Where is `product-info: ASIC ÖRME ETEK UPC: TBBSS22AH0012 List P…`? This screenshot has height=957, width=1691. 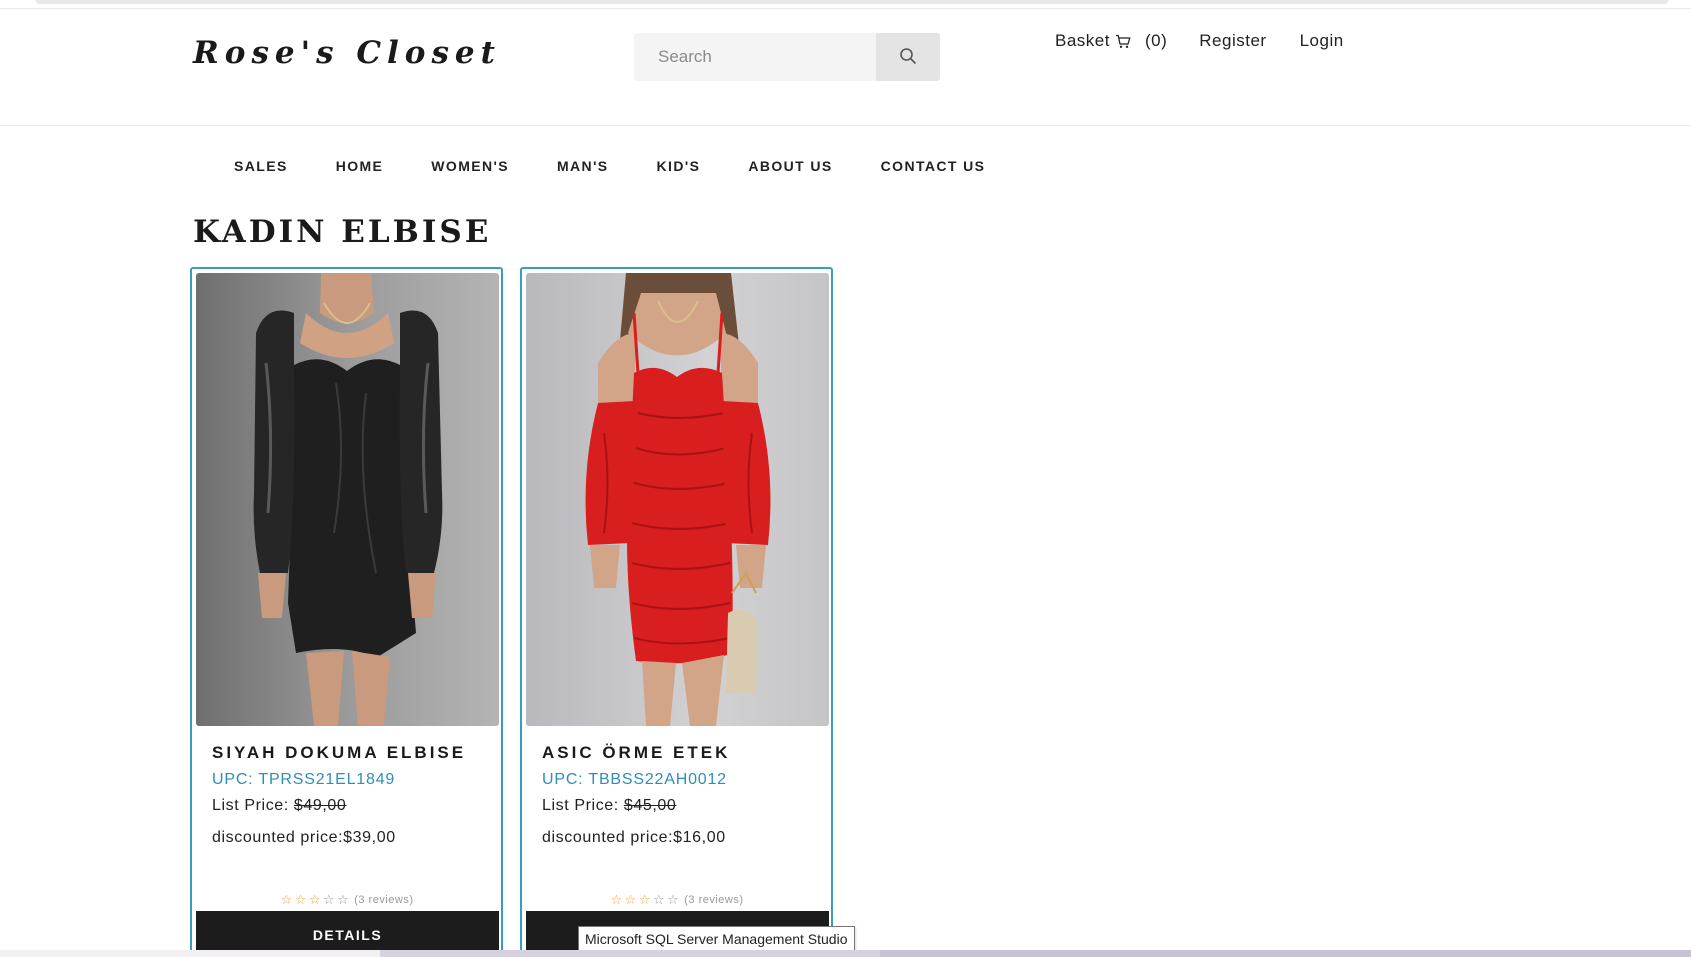
product-info: ASIC ÖRME ETEK UPC: TBBSS22AH0012 List P… is located at coordinates (681, 795).